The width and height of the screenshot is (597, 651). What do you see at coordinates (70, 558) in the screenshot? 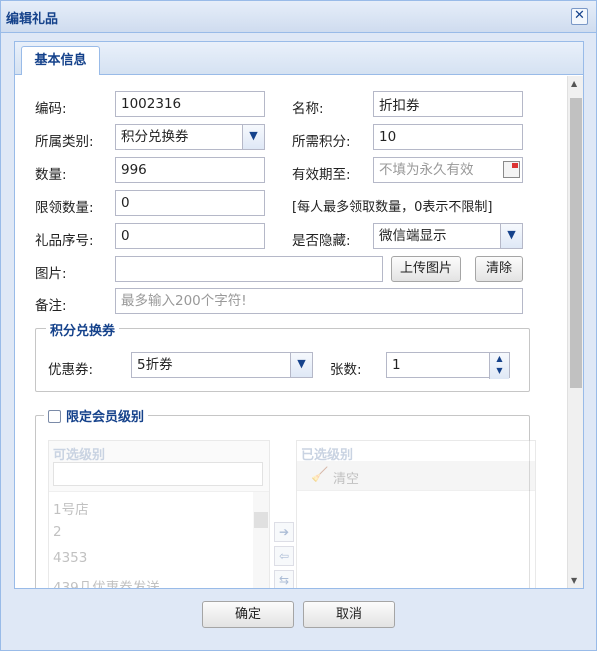
I see `list-item: 4353` at bounding box center [70, 558].